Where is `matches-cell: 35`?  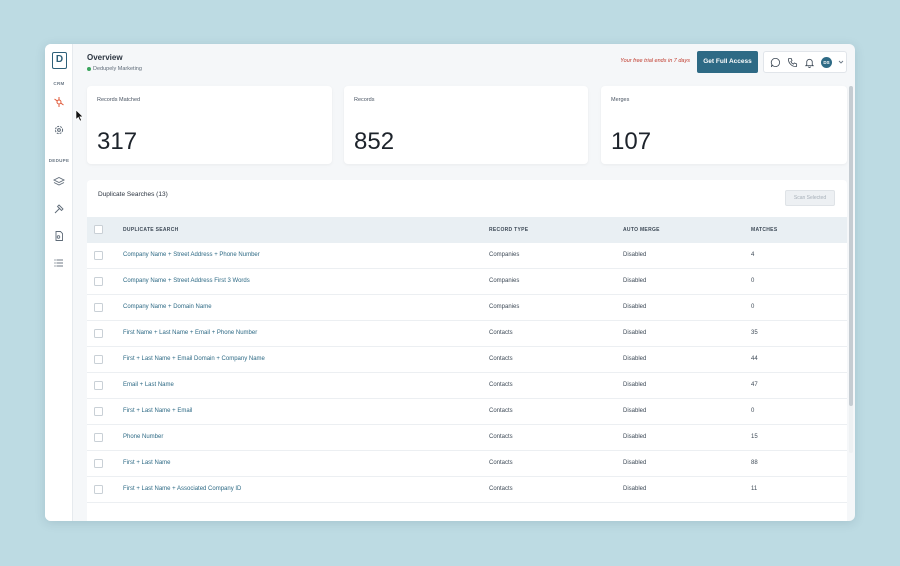 matches-cell: 35 is located at coordinates (754, 333).